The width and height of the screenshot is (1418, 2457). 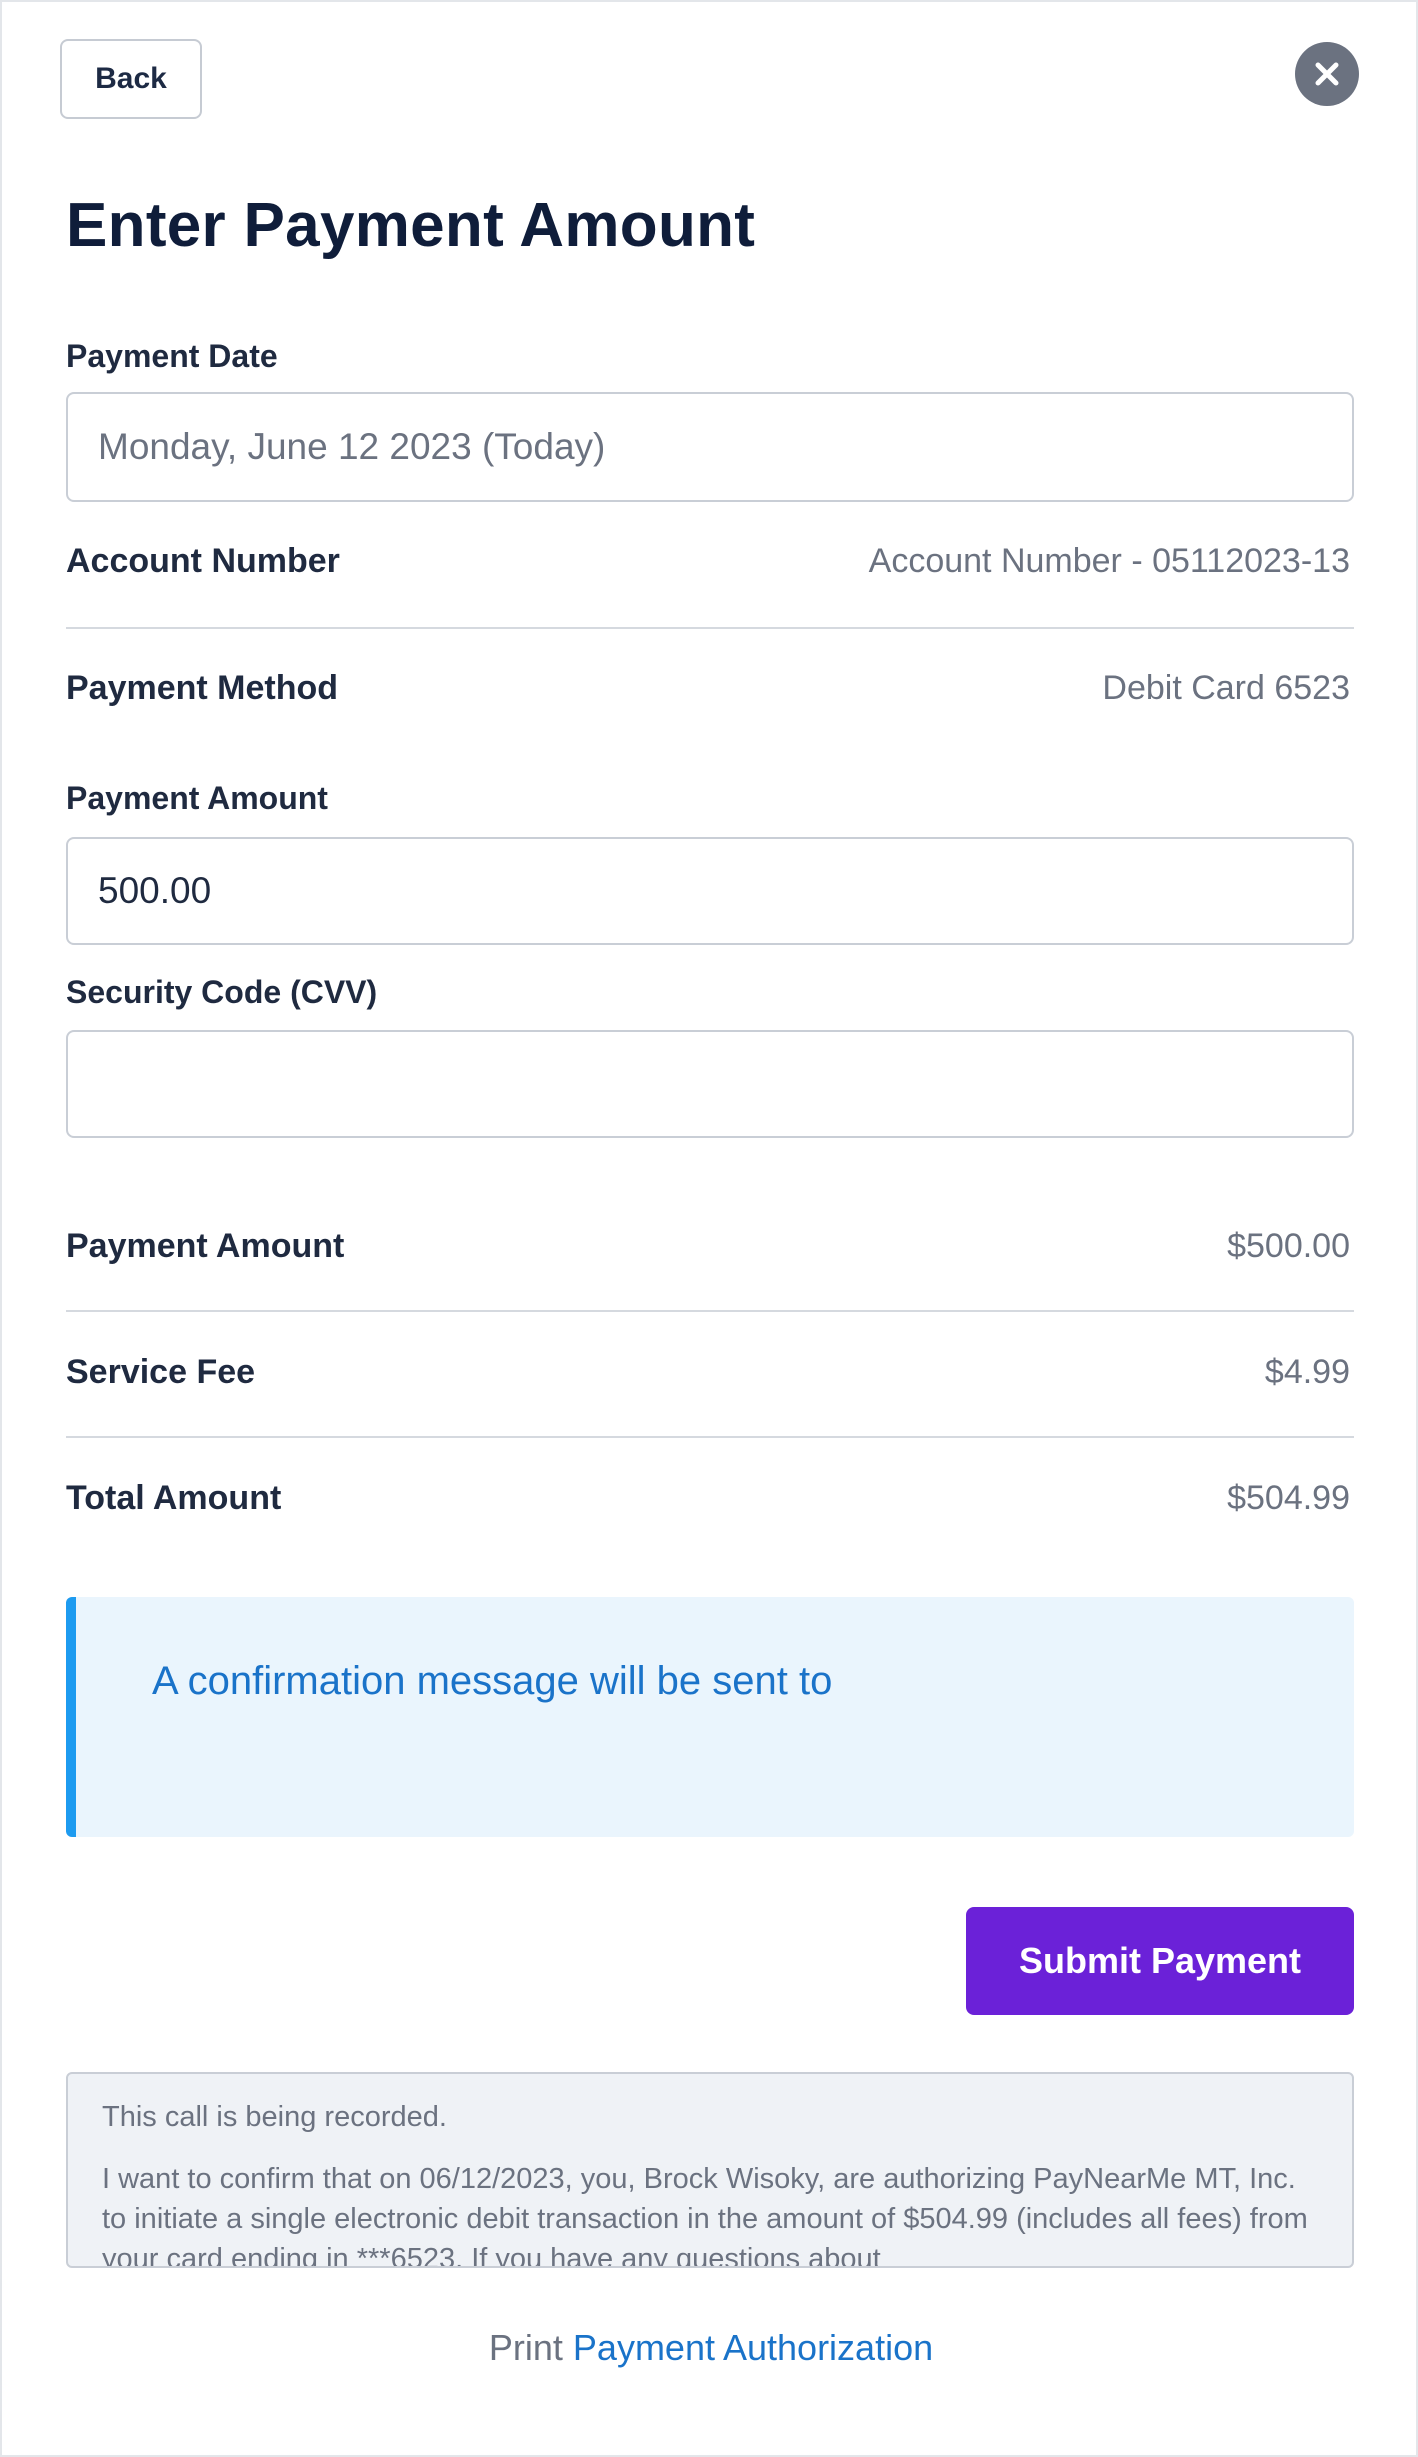 What do you see at coordinates (203, 561) in the screenshot?
I see `account-number-label: Account Number` at bounding box center [203, 561].